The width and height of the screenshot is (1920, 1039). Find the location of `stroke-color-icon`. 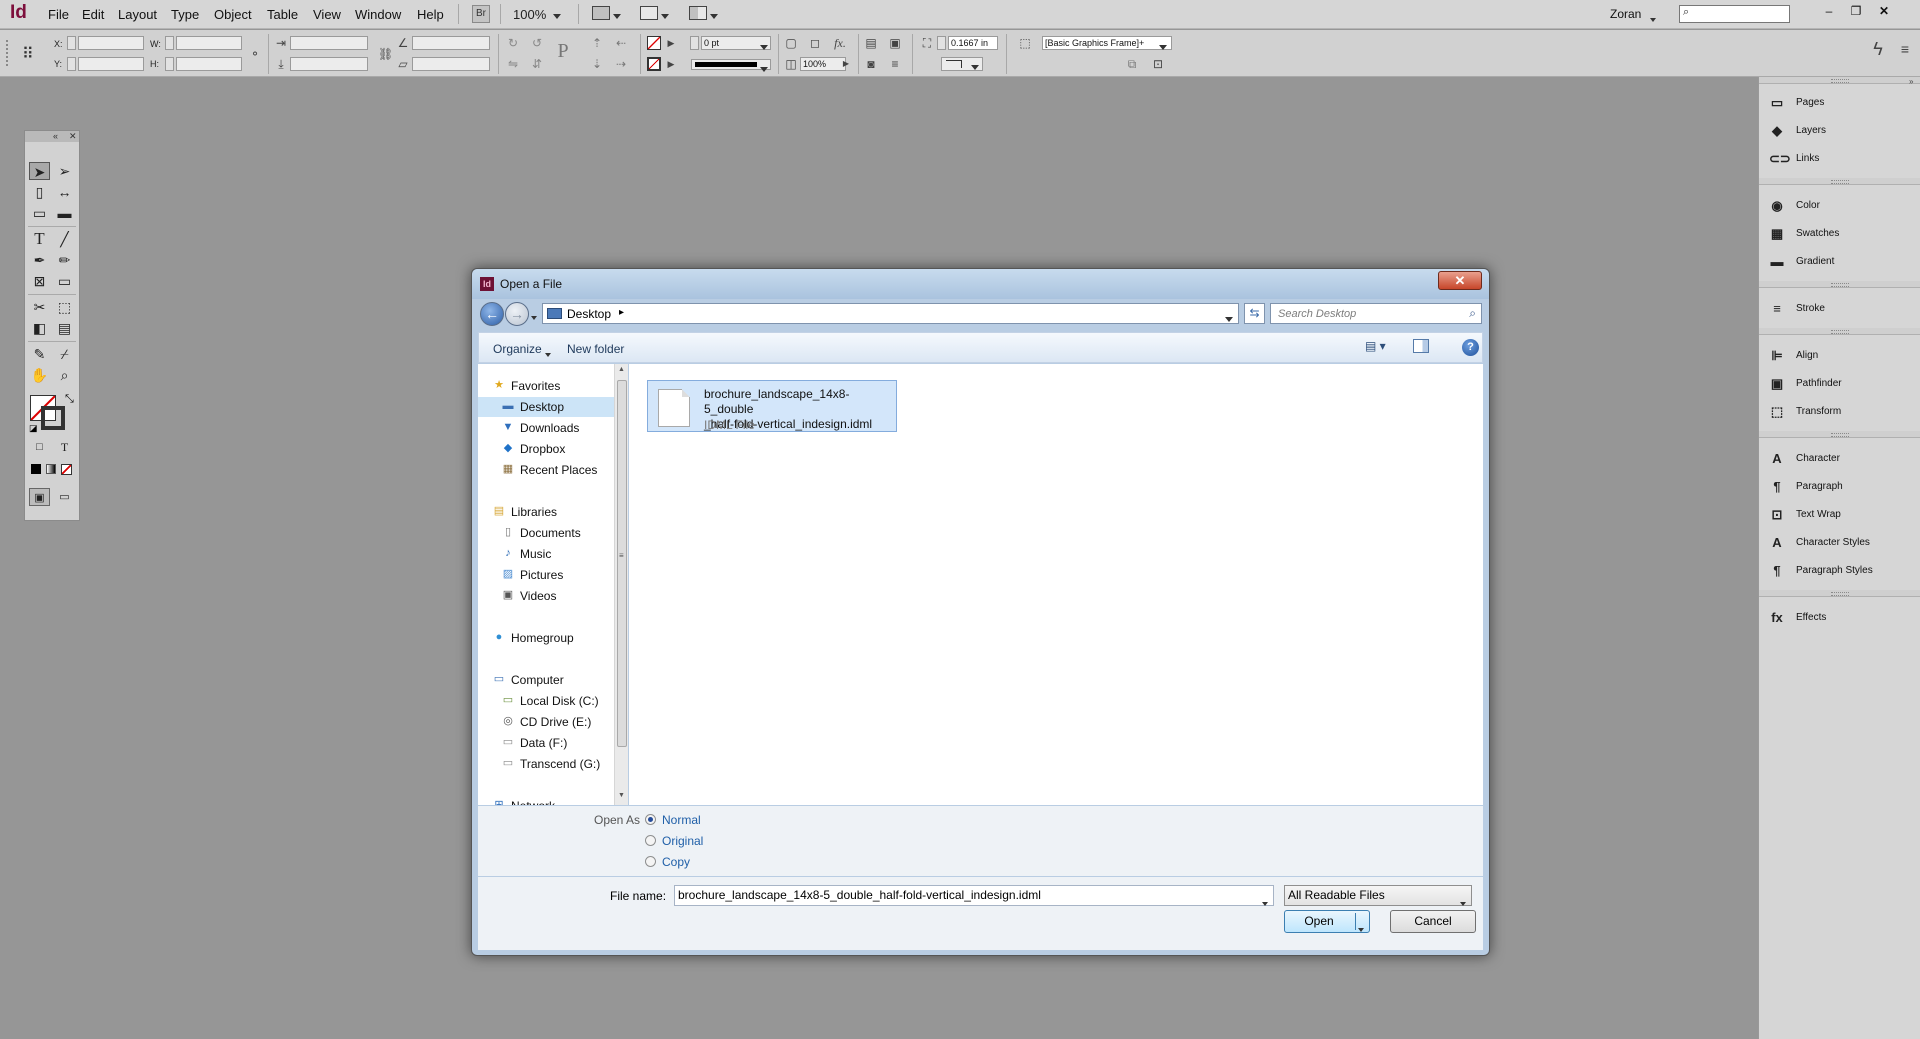

stroke-color-icon is located at coordinates (53, 418).